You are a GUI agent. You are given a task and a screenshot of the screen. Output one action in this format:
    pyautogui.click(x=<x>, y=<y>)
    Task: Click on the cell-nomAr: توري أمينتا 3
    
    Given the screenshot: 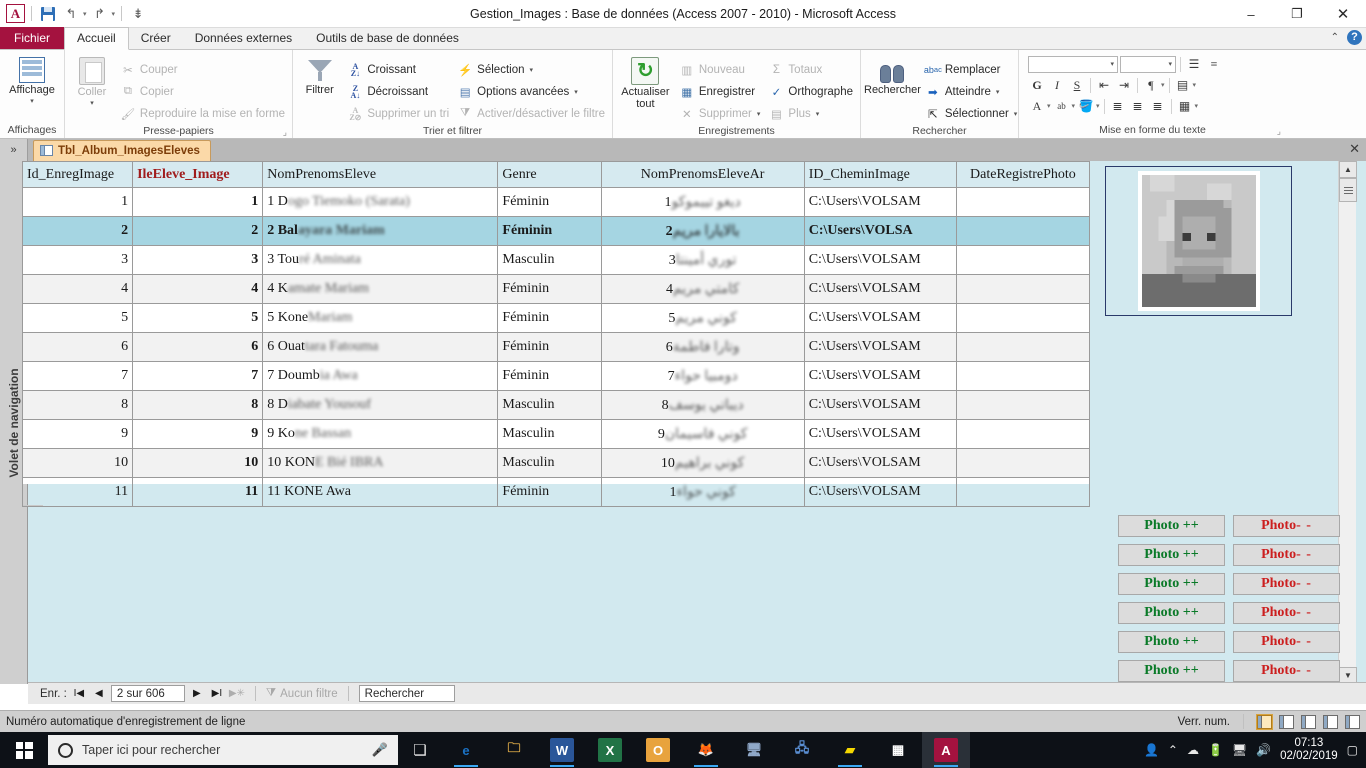 What is the action you would take?
    pyautogui.click(x=702, y=260)
    